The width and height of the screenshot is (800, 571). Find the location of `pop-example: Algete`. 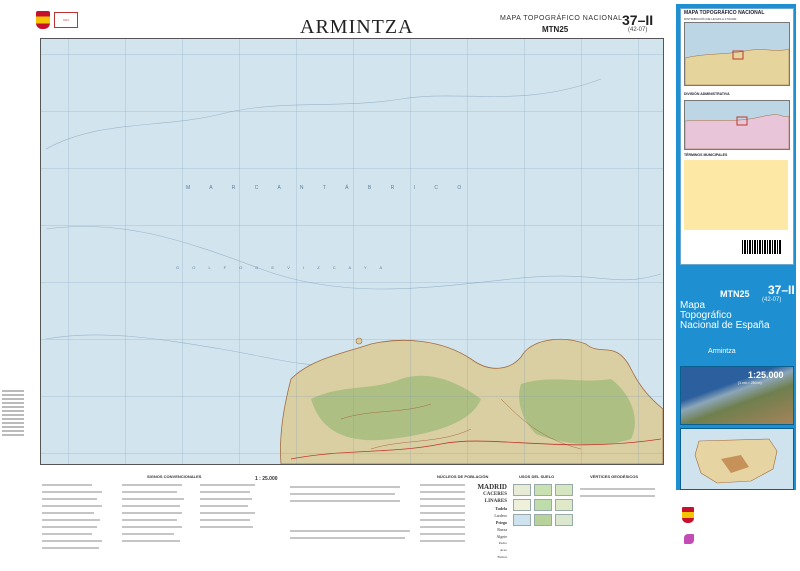

pop-example: Algete is located at coordinates (501, 536).